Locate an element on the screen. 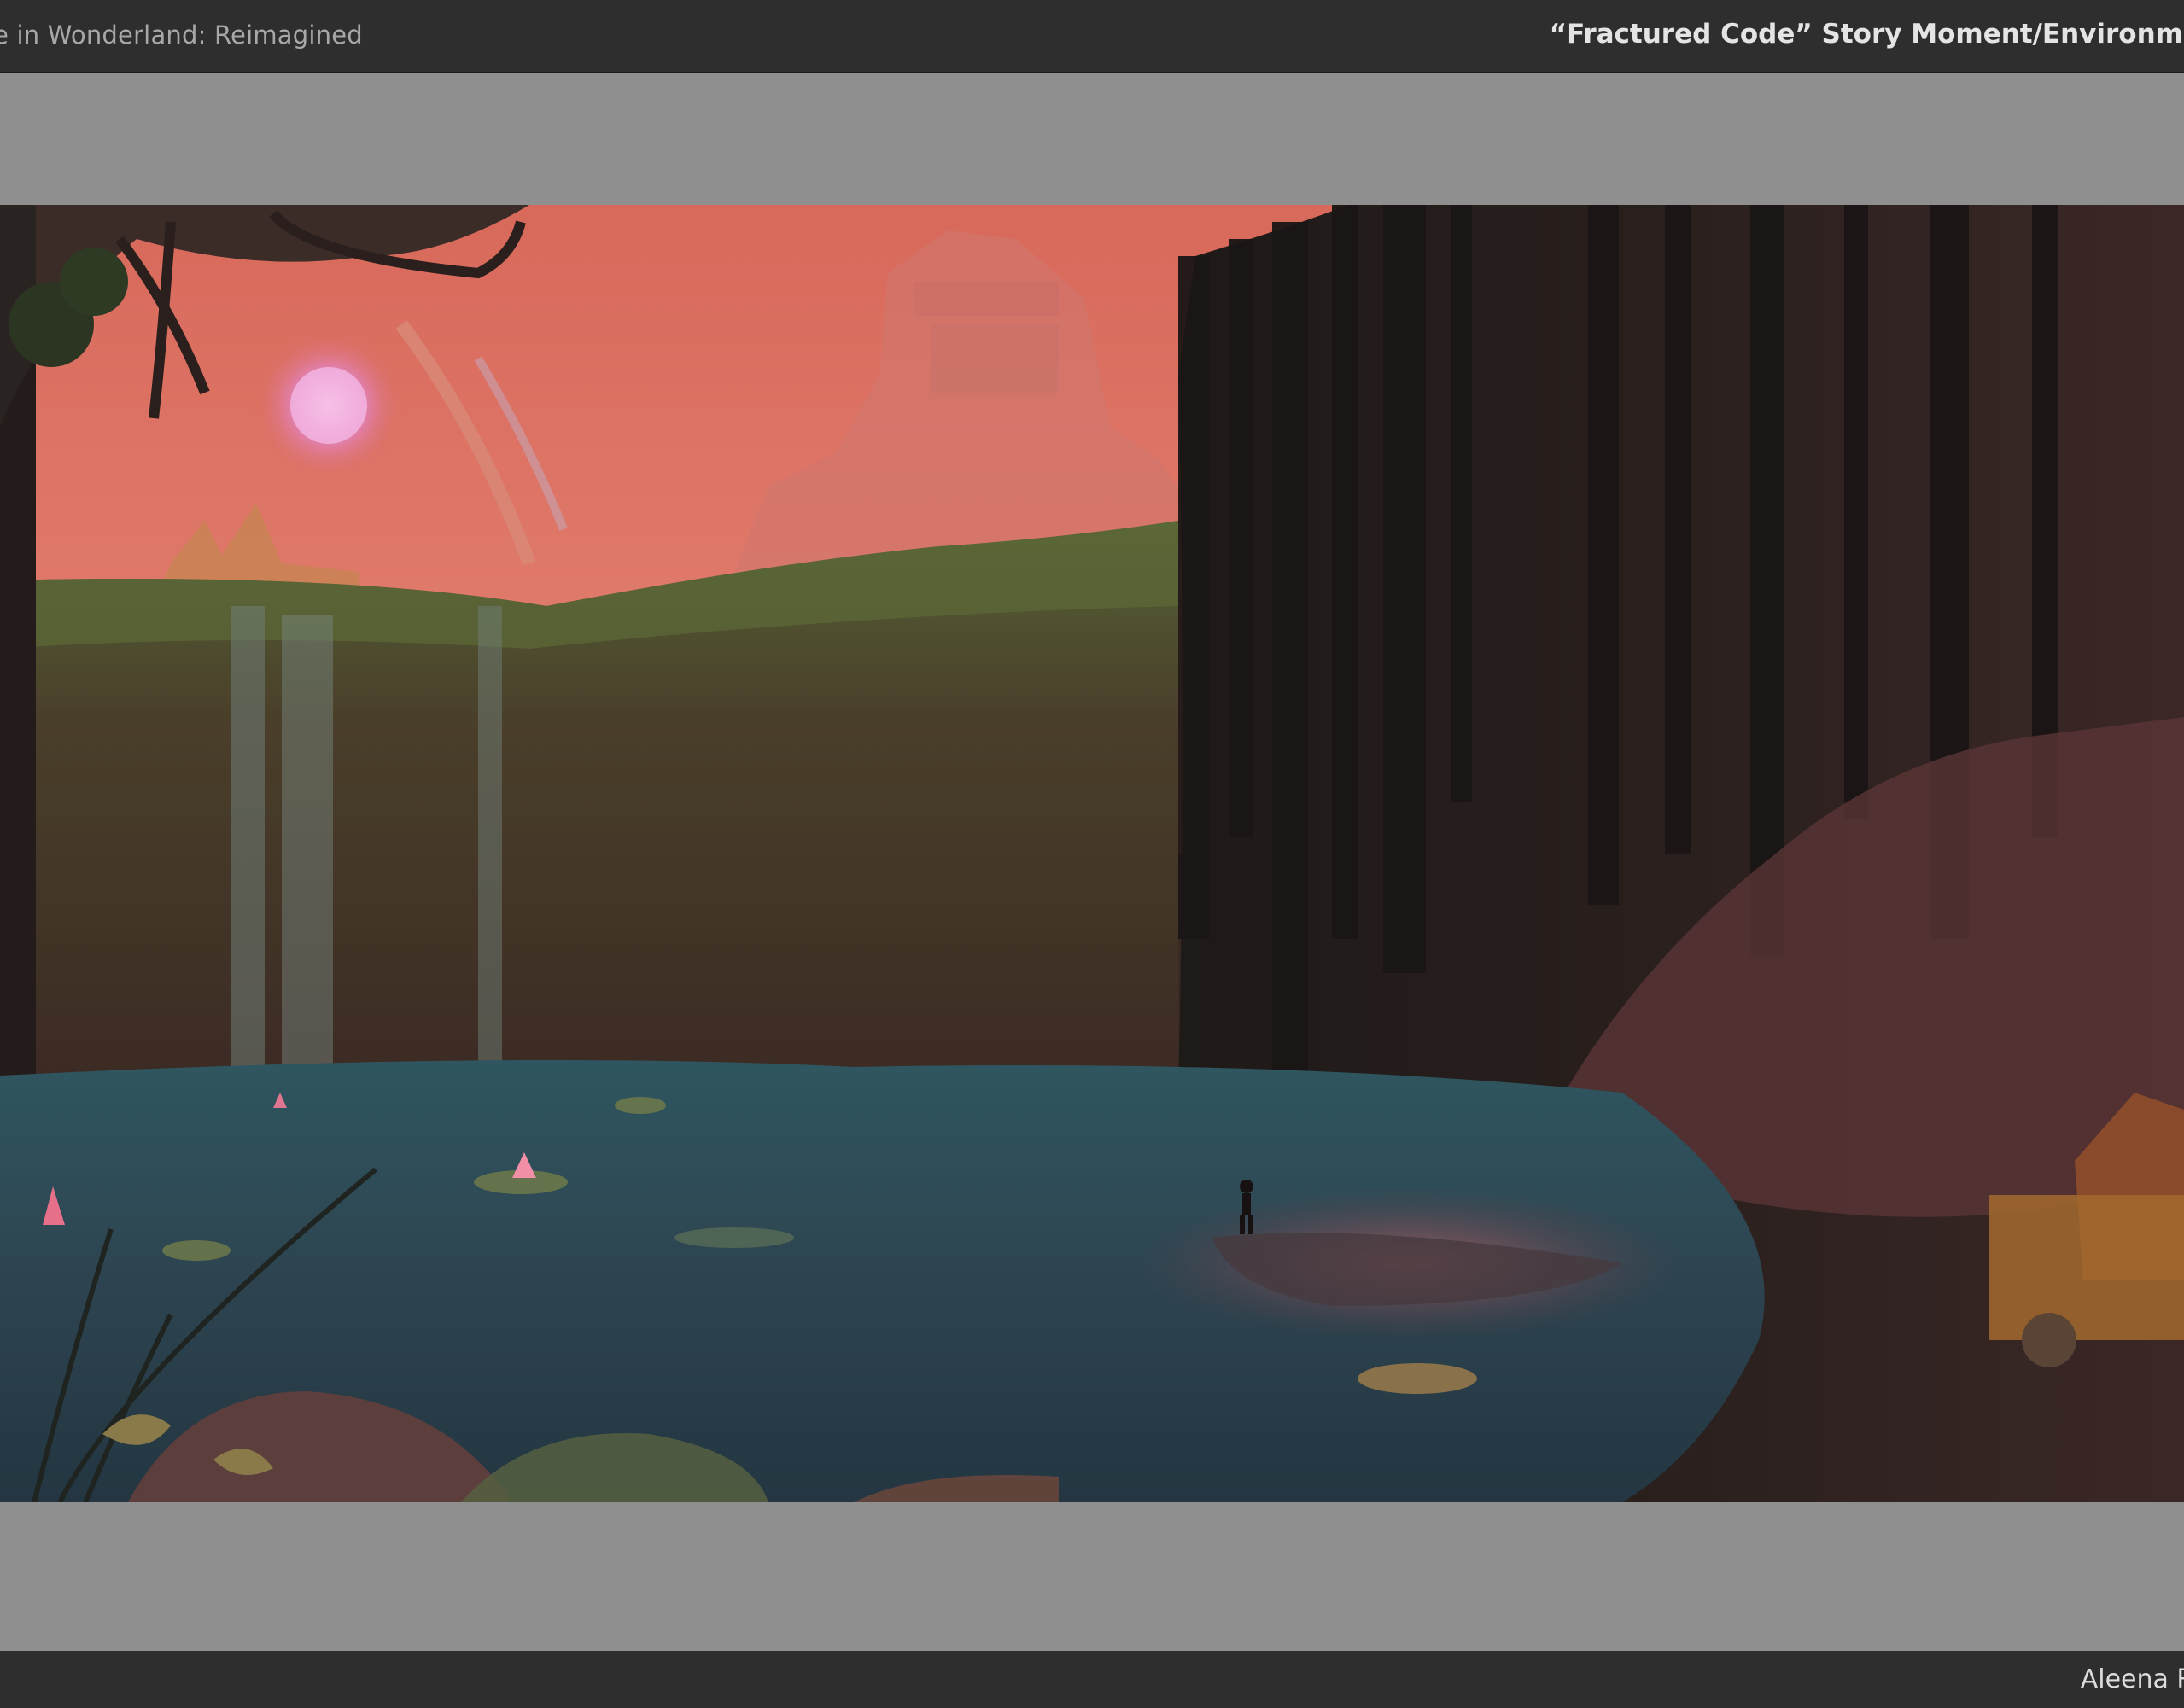  project-title: e in Wonderland: Reimagined is located at coordinates (182, 35).